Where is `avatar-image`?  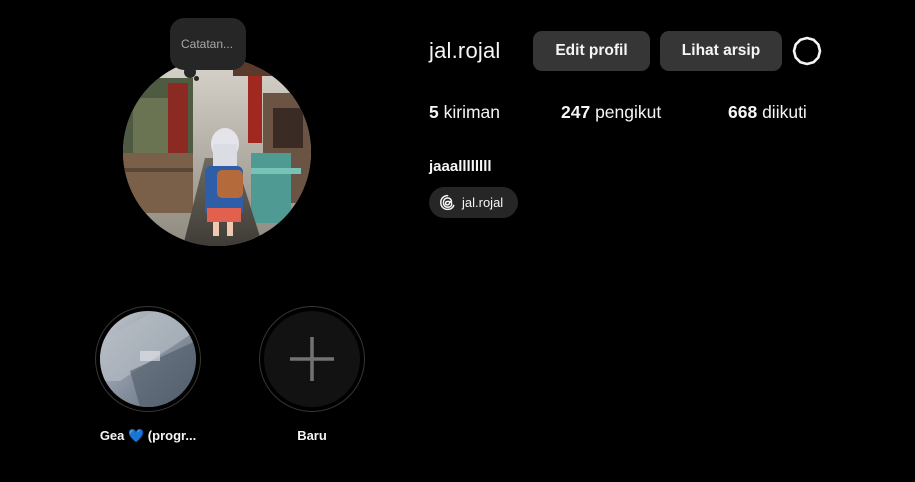 avatar-image is located at coordinates (217, 152).